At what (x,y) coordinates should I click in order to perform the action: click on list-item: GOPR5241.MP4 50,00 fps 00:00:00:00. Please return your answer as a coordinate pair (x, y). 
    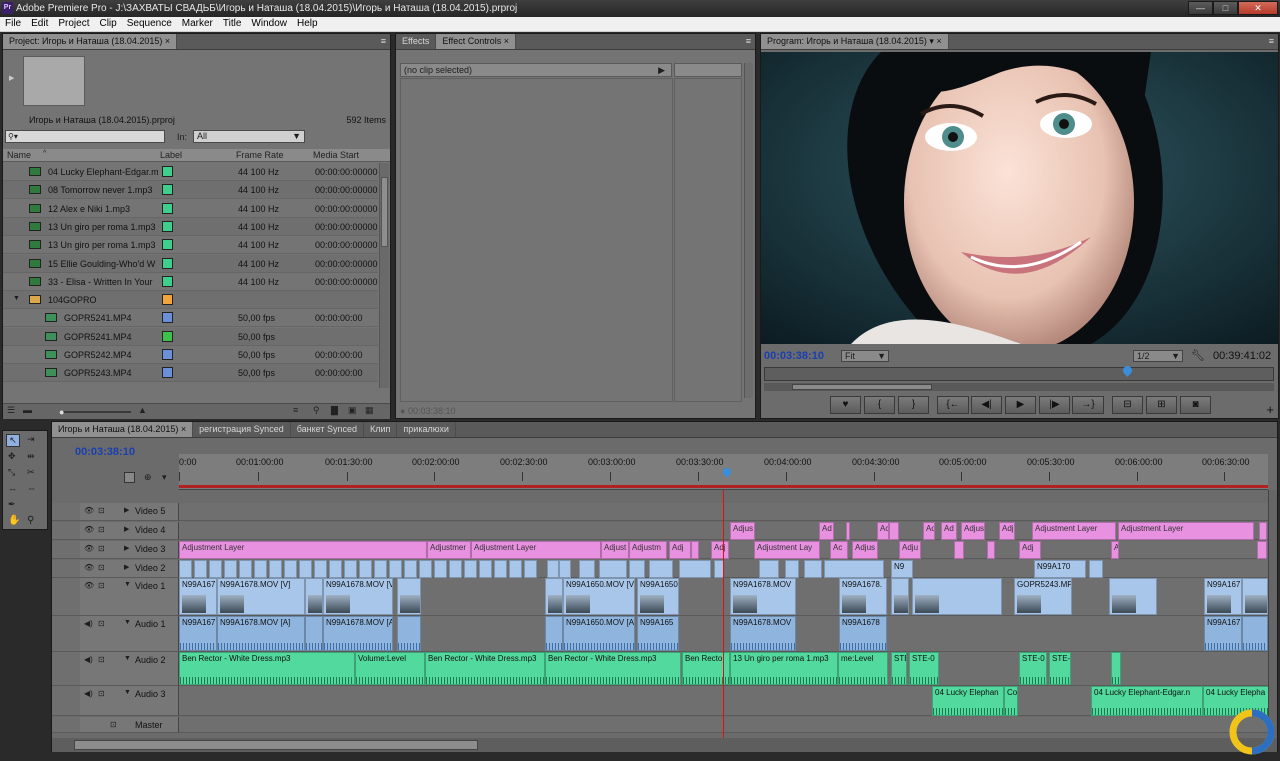
    Looking at the image, I should click on (190, 318).